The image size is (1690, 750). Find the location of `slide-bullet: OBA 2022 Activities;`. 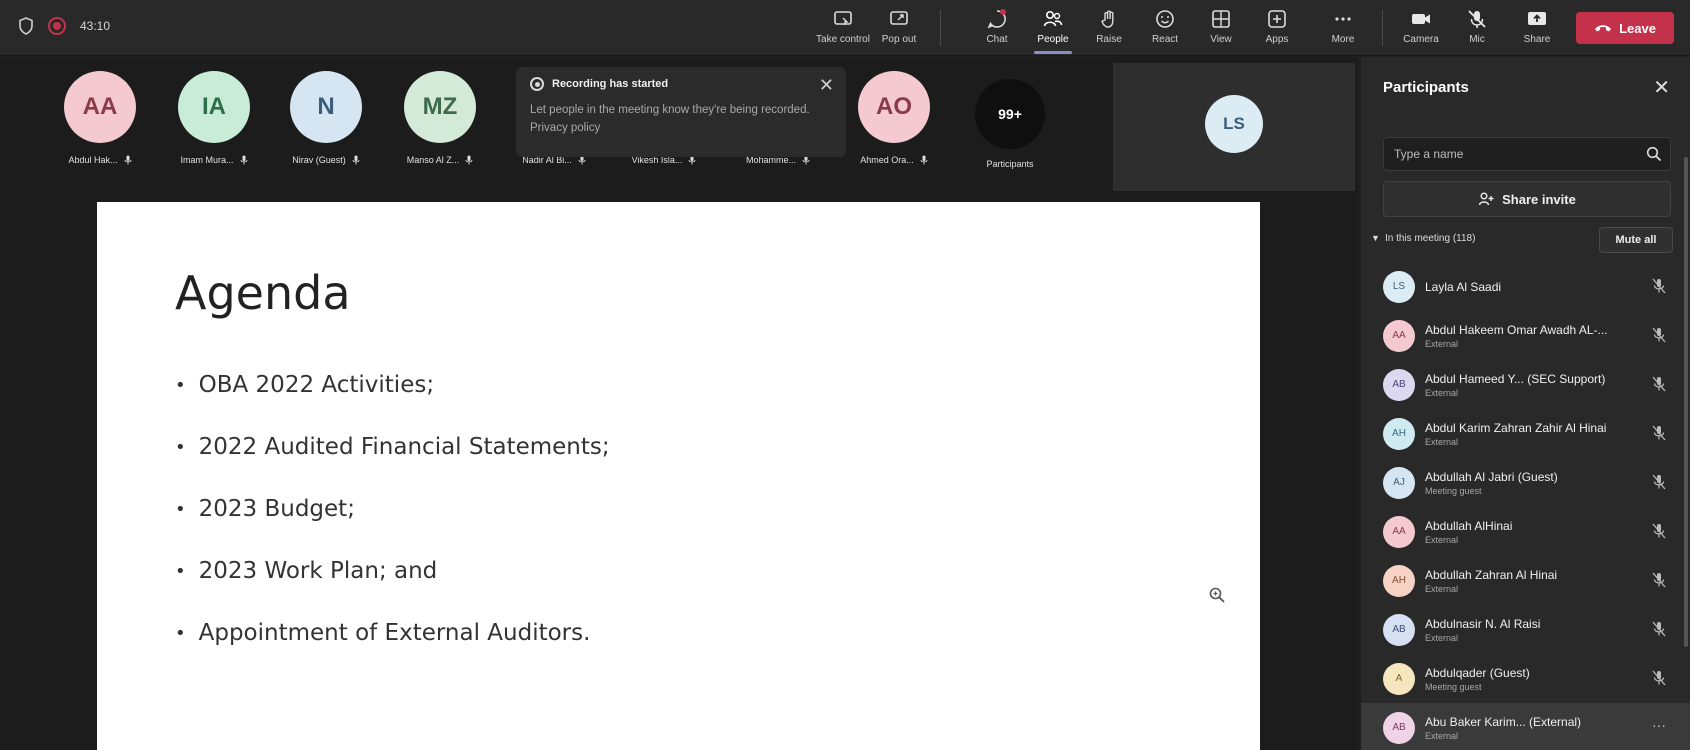

slide-bullet: OBA 2022 Activities; is located at coordinates (392, 385).